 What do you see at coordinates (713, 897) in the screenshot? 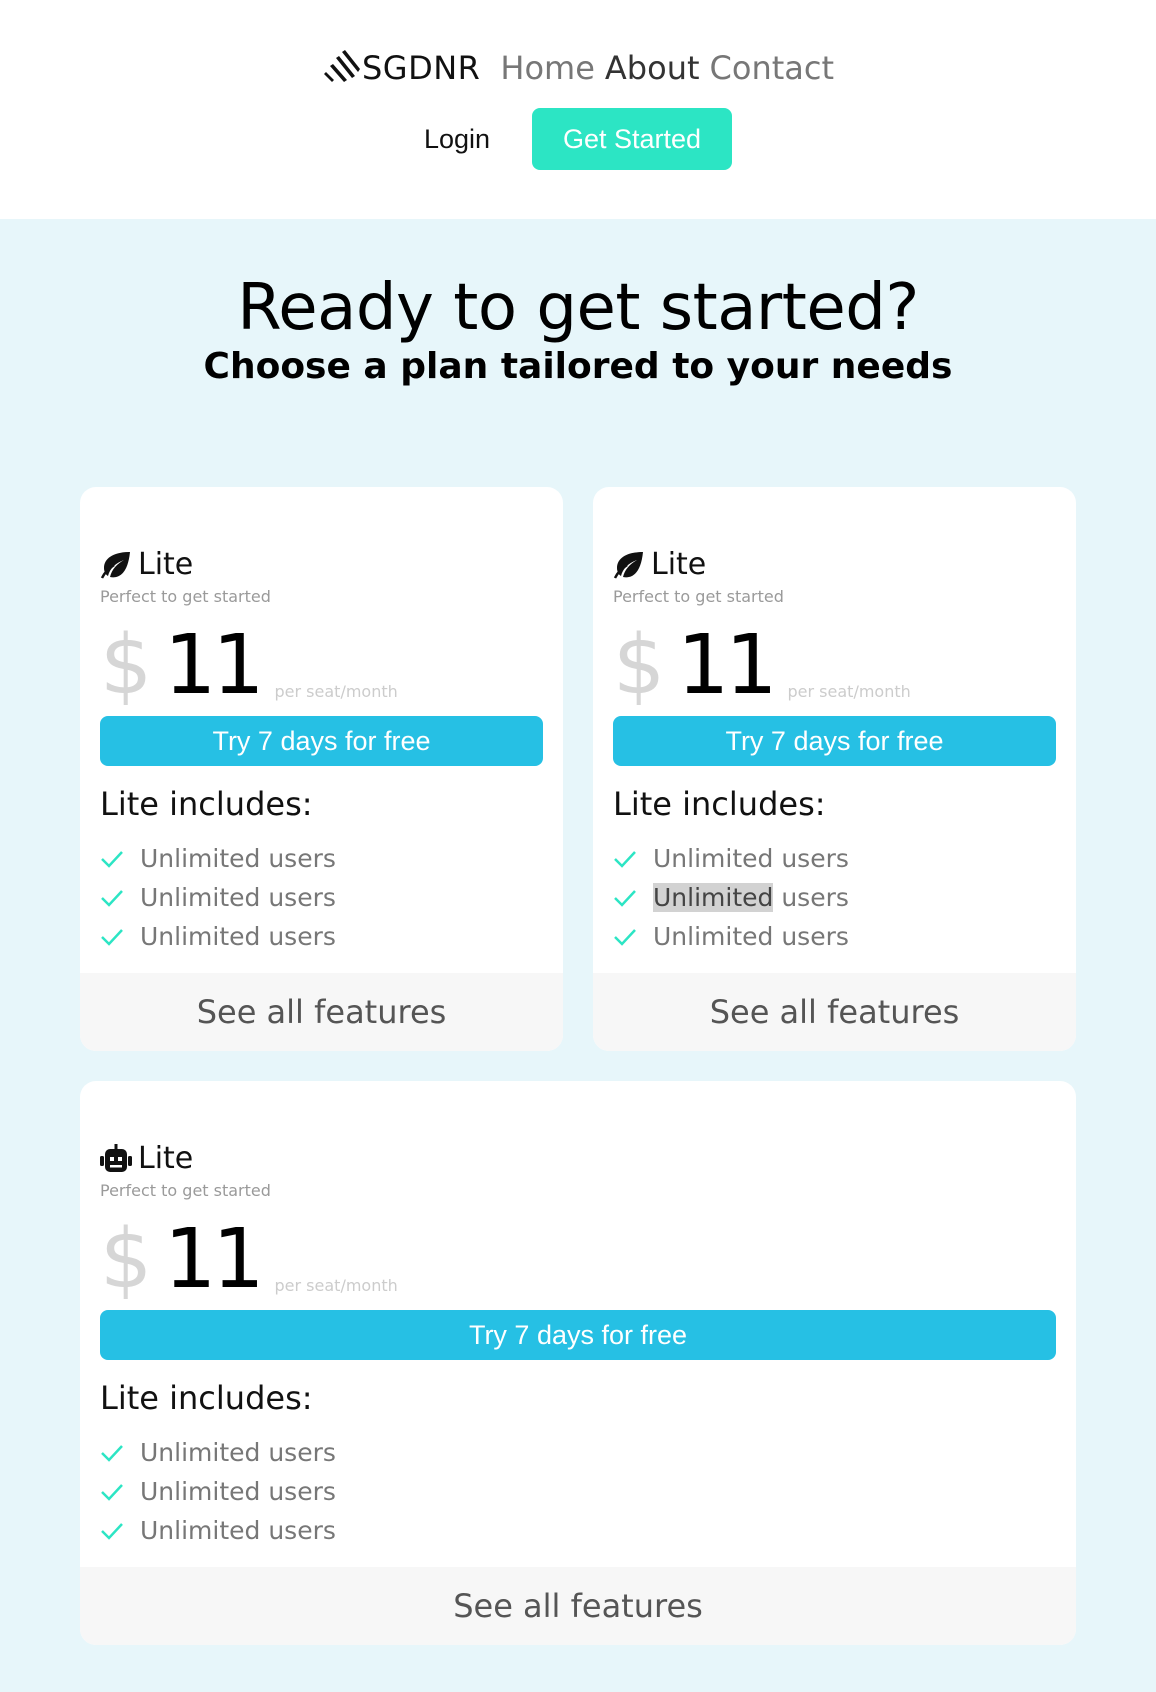
I see `selected-text: Unlimited` at bounding box center [713, 897].